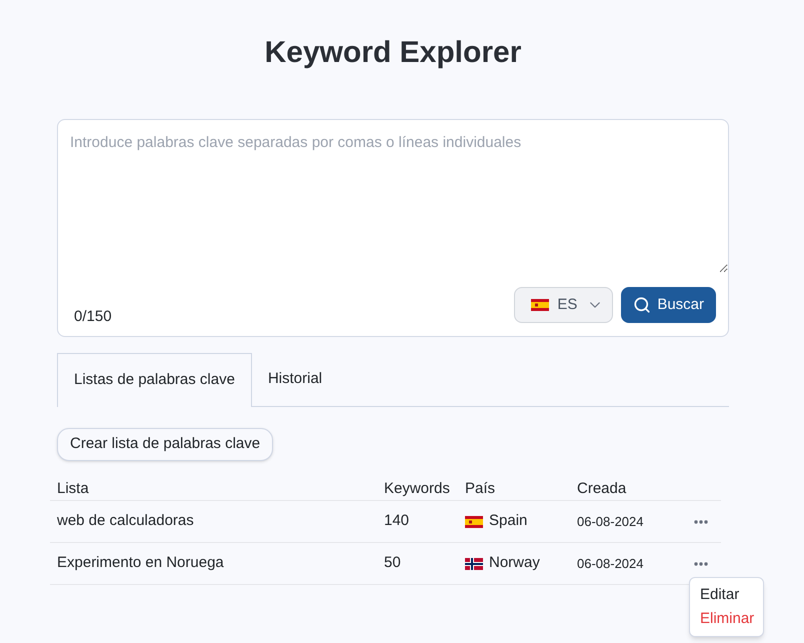 The width and height of the screenshot is (804, 643). Describe the element at coordinates (417, 489) in the screenshot. I see `column-header: Keywords` at that location.